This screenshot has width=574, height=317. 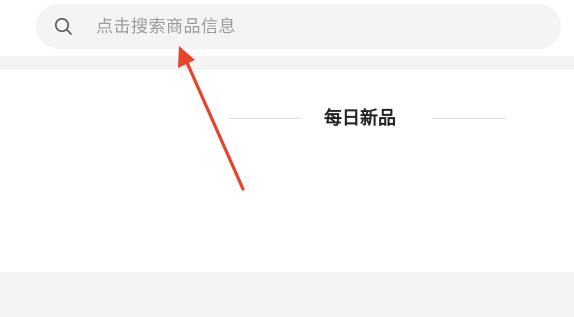 What do you see at coordinates (287, 63) in the screenshot?
I see `section-divider-band` at bounding box center [287, 63].